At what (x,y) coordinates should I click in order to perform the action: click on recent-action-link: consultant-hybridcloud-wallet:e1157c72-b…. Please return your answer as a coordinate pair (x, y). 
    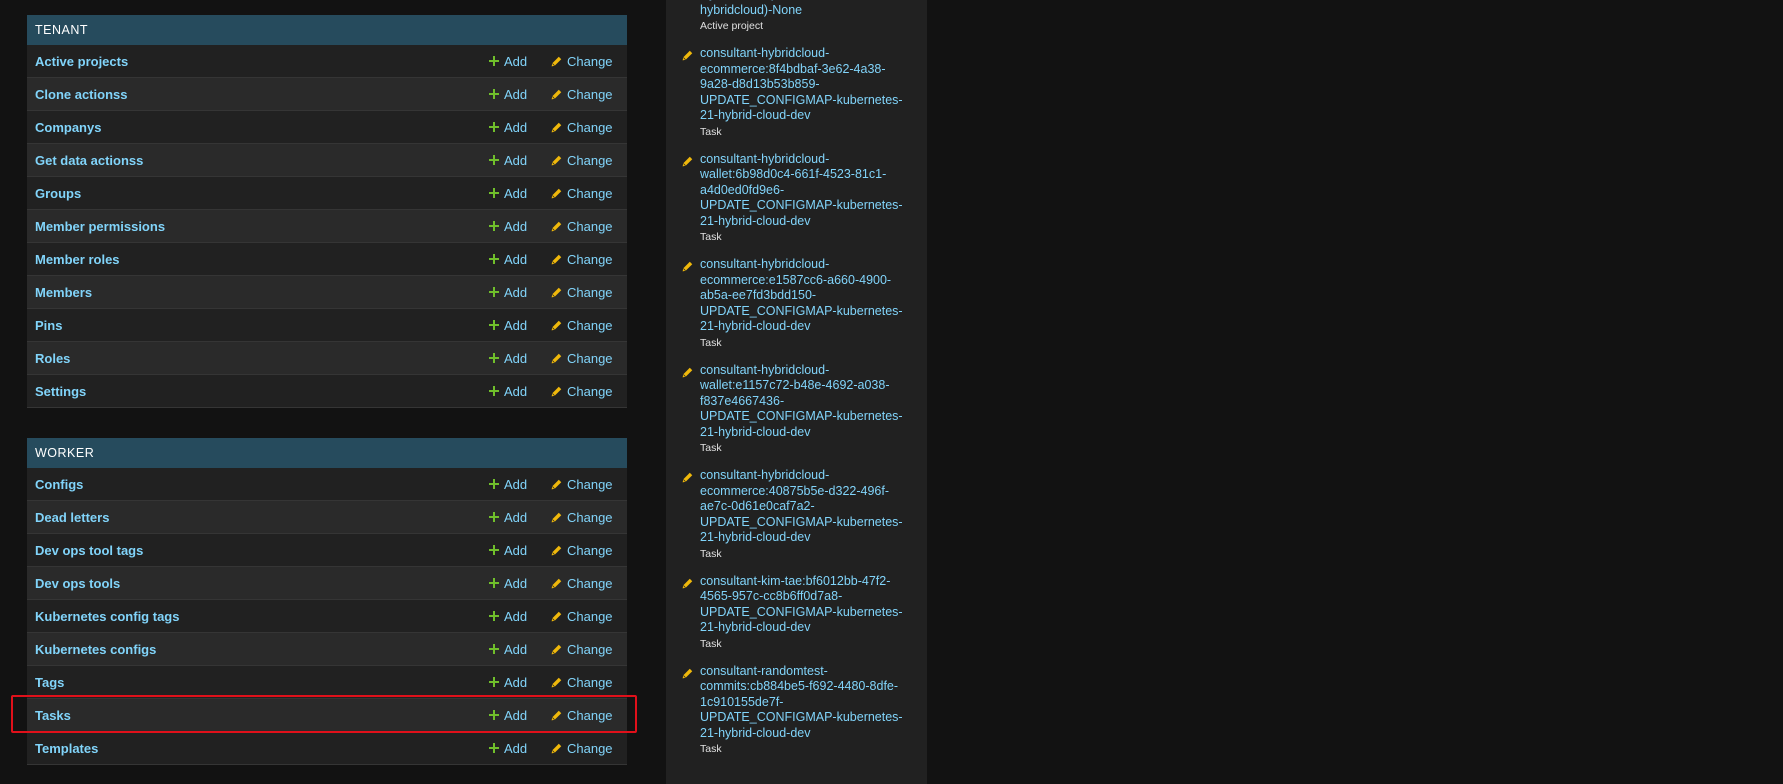
    Looking at the image, I should click on (807, 402).